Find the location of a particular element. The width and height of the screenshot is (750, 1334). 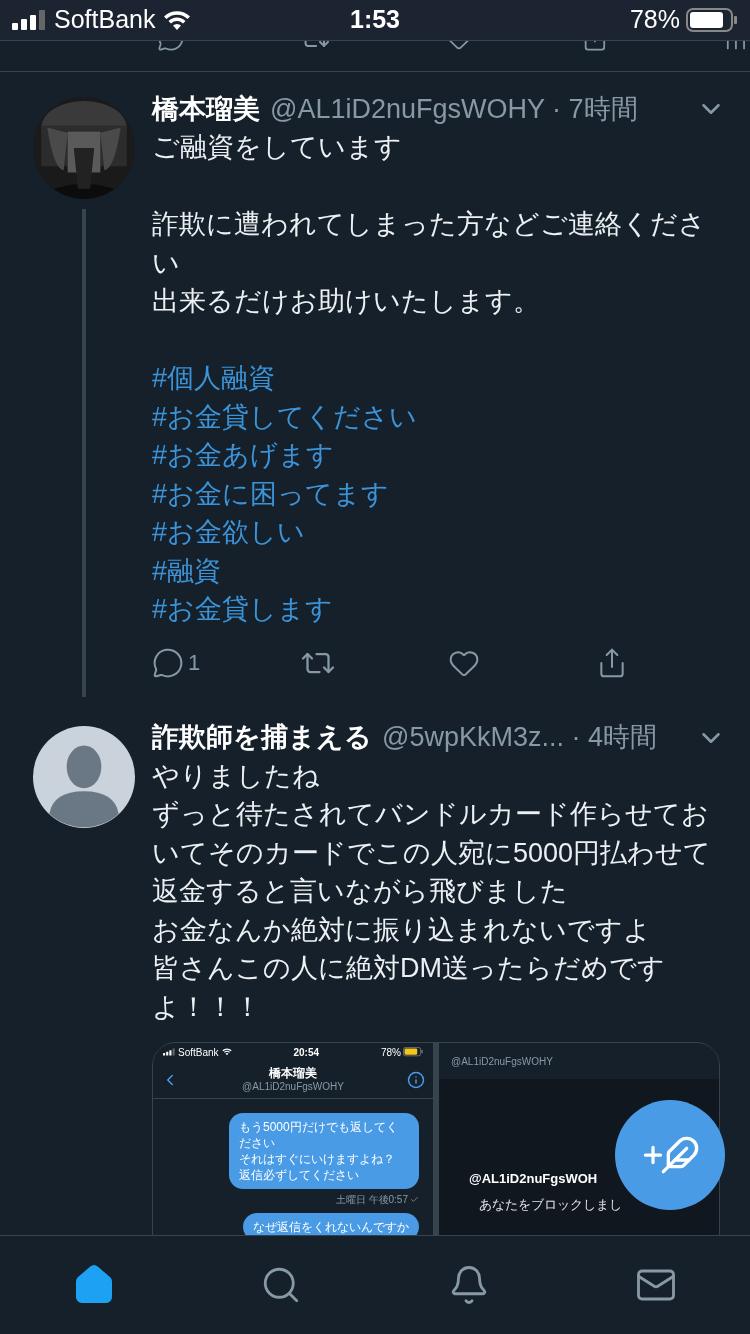

profile-handle: @AL1iD2nuFgsWOHY is located at coordinates (502, 1061).